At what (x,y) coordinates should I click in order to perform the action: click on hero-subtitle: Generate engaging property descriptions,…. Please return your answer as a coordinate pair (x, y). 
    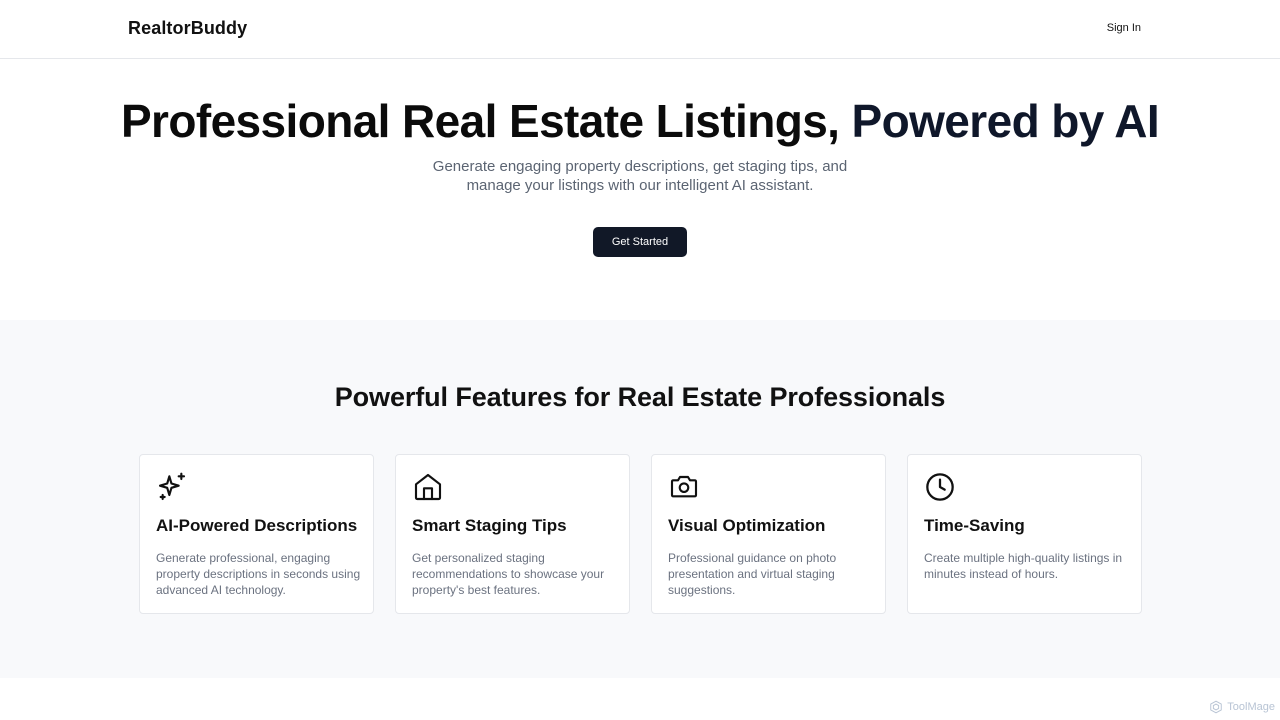
    Looking at the image, I should click on (640, 176).